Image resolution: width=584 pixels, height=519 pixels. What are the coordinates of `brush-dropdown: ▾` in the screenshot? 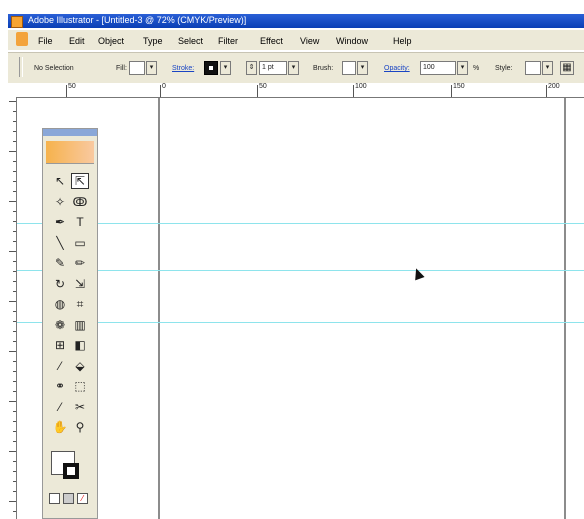 It's located at (362, 68).